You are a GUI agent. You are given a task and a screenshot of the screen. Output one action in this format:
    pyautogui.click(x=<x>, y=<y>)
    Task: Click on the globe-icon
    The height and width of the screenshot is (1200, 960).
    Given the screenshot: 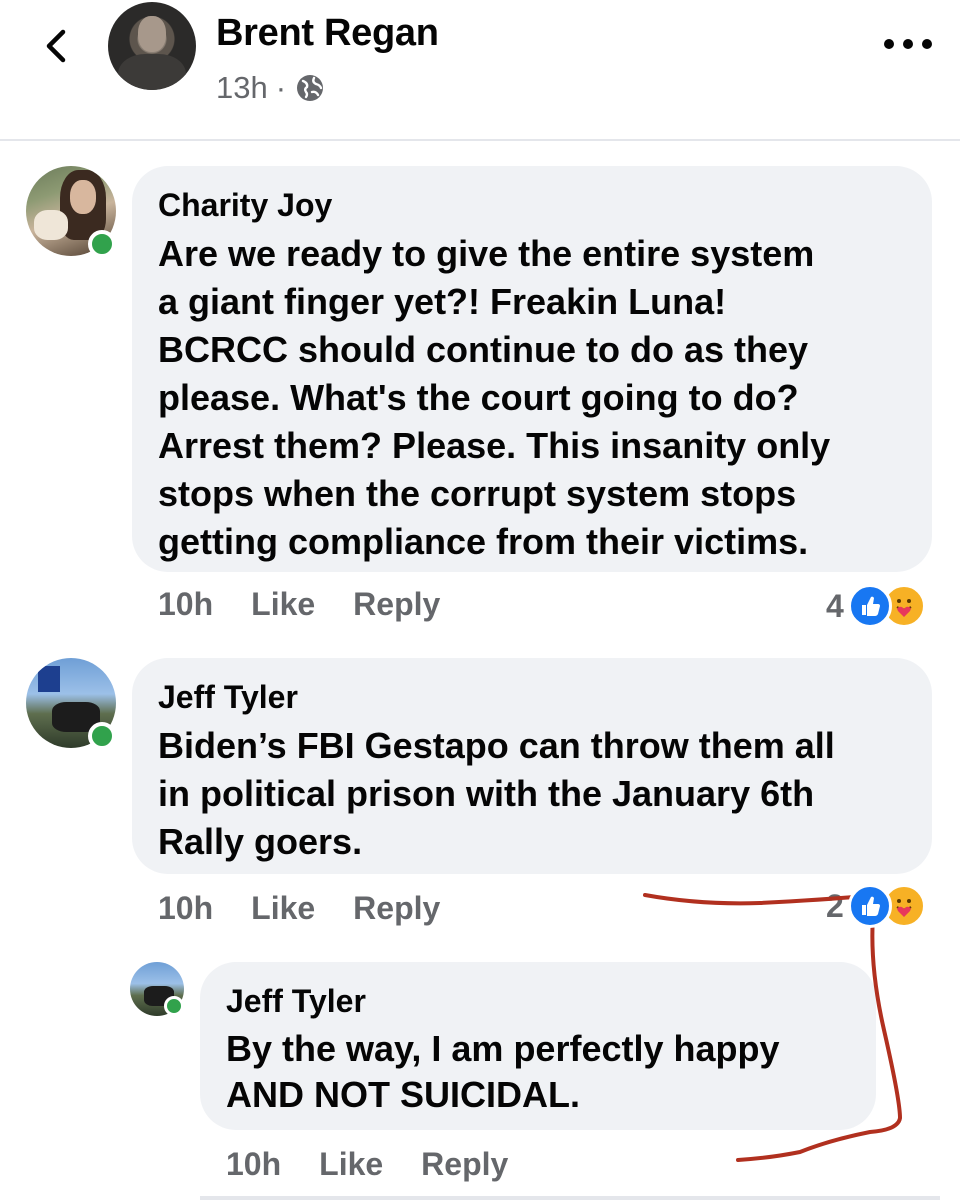 What is the action you would take?
    pyautogui.click(x=310, y=88)
    